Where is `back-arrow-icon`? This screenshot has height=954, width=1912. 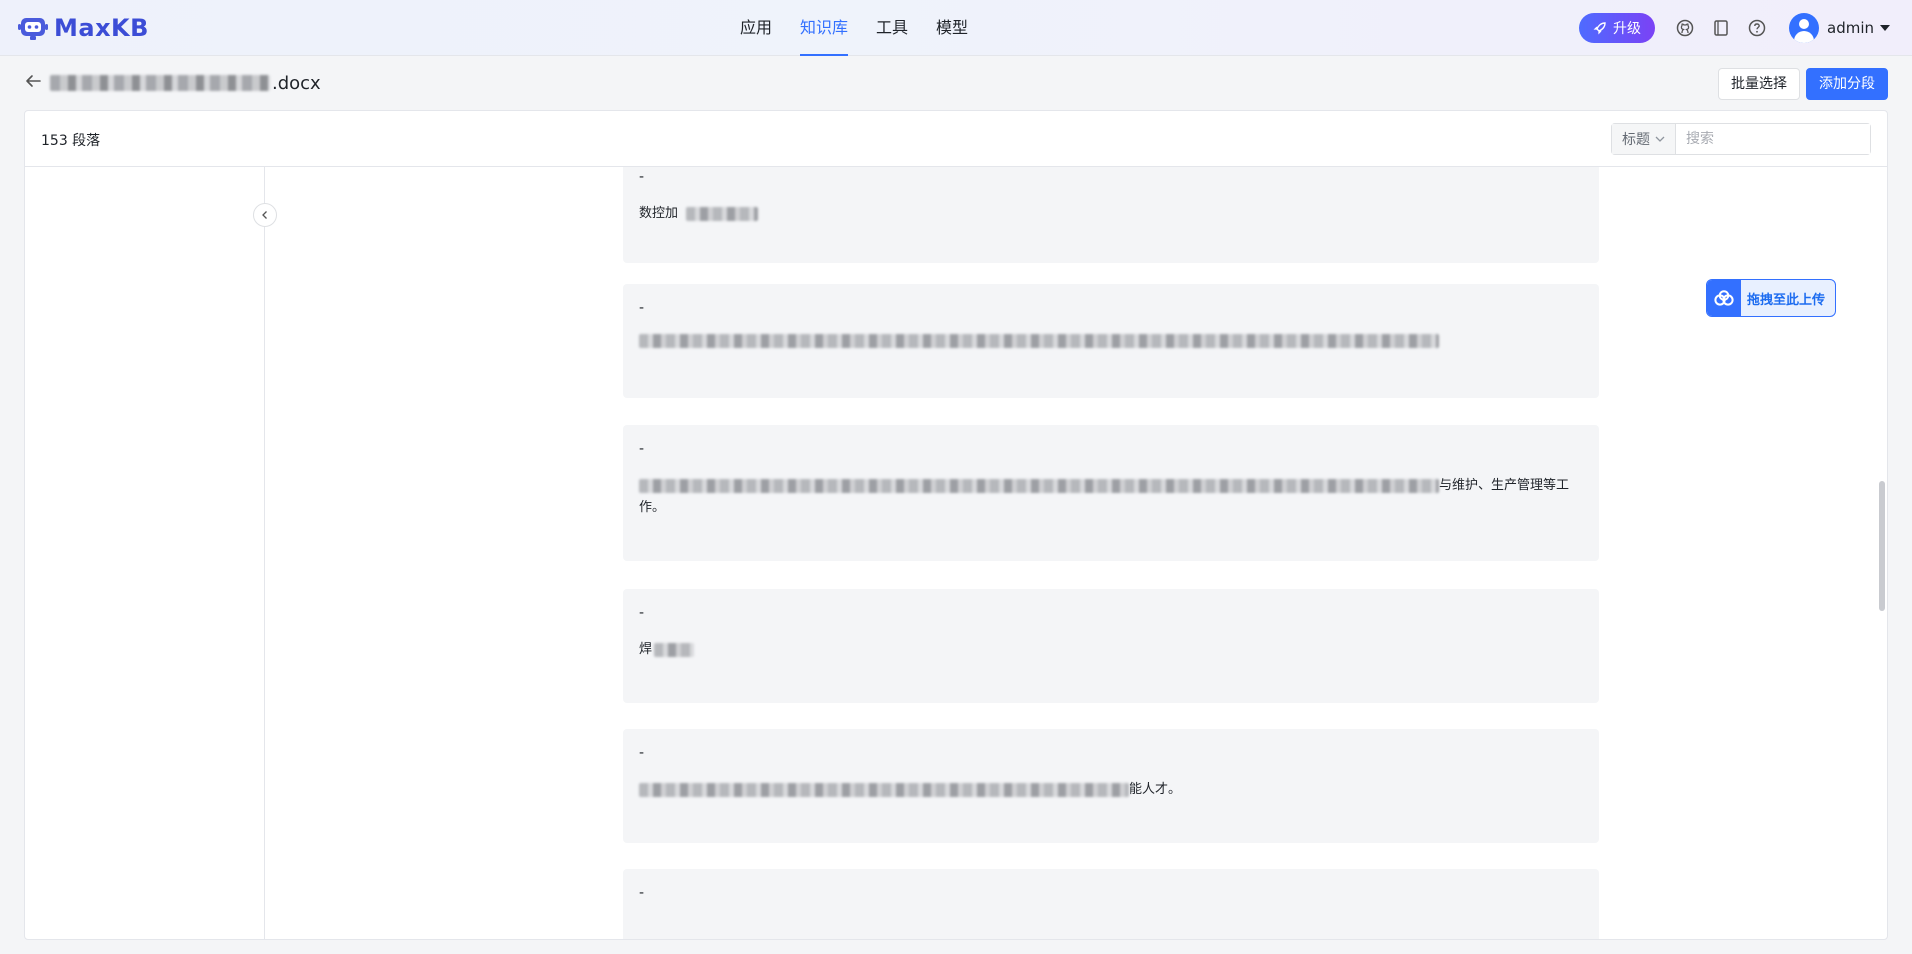
back-arrow-icon is located at coordinates (33, 83).